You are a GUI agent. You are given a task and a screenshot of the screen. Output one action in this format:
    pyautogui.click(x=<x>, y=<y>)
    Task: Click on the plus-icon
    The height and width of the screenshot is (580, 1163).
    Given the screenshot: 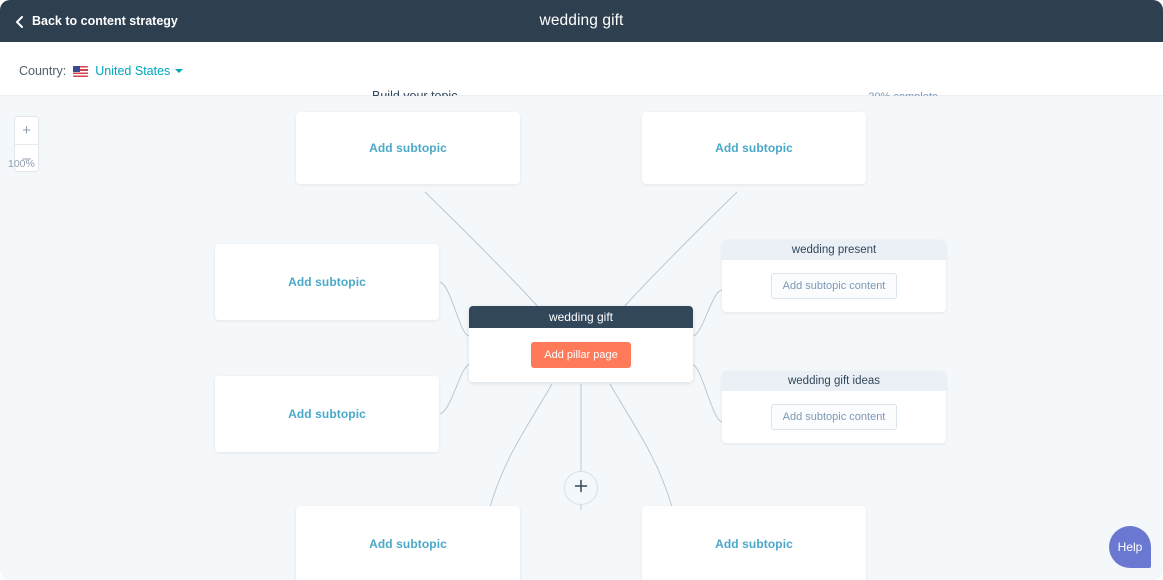 What is the action you would take?
    pyautogui.click(x=581, y=488)
    